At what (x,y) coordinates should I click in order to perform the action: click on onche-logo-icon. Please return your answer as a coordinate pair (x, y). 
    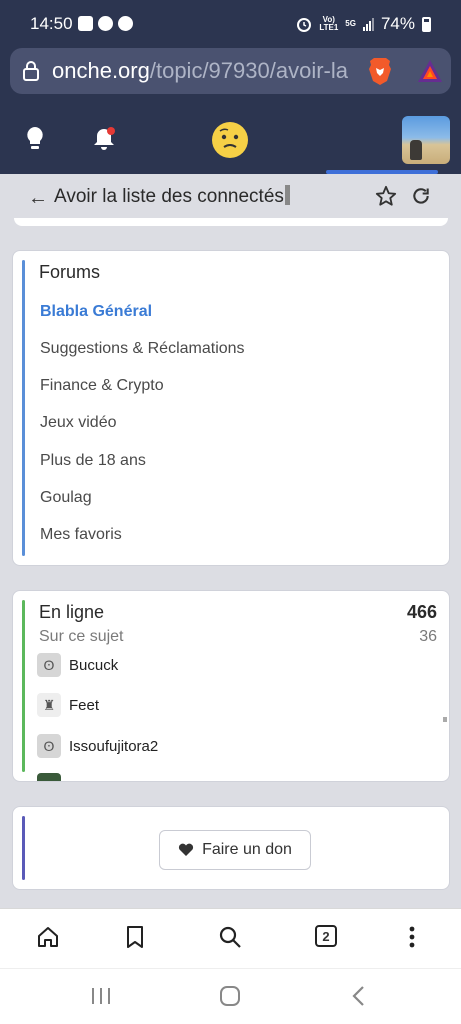
    Looking at the image, I should click on (230, 140).